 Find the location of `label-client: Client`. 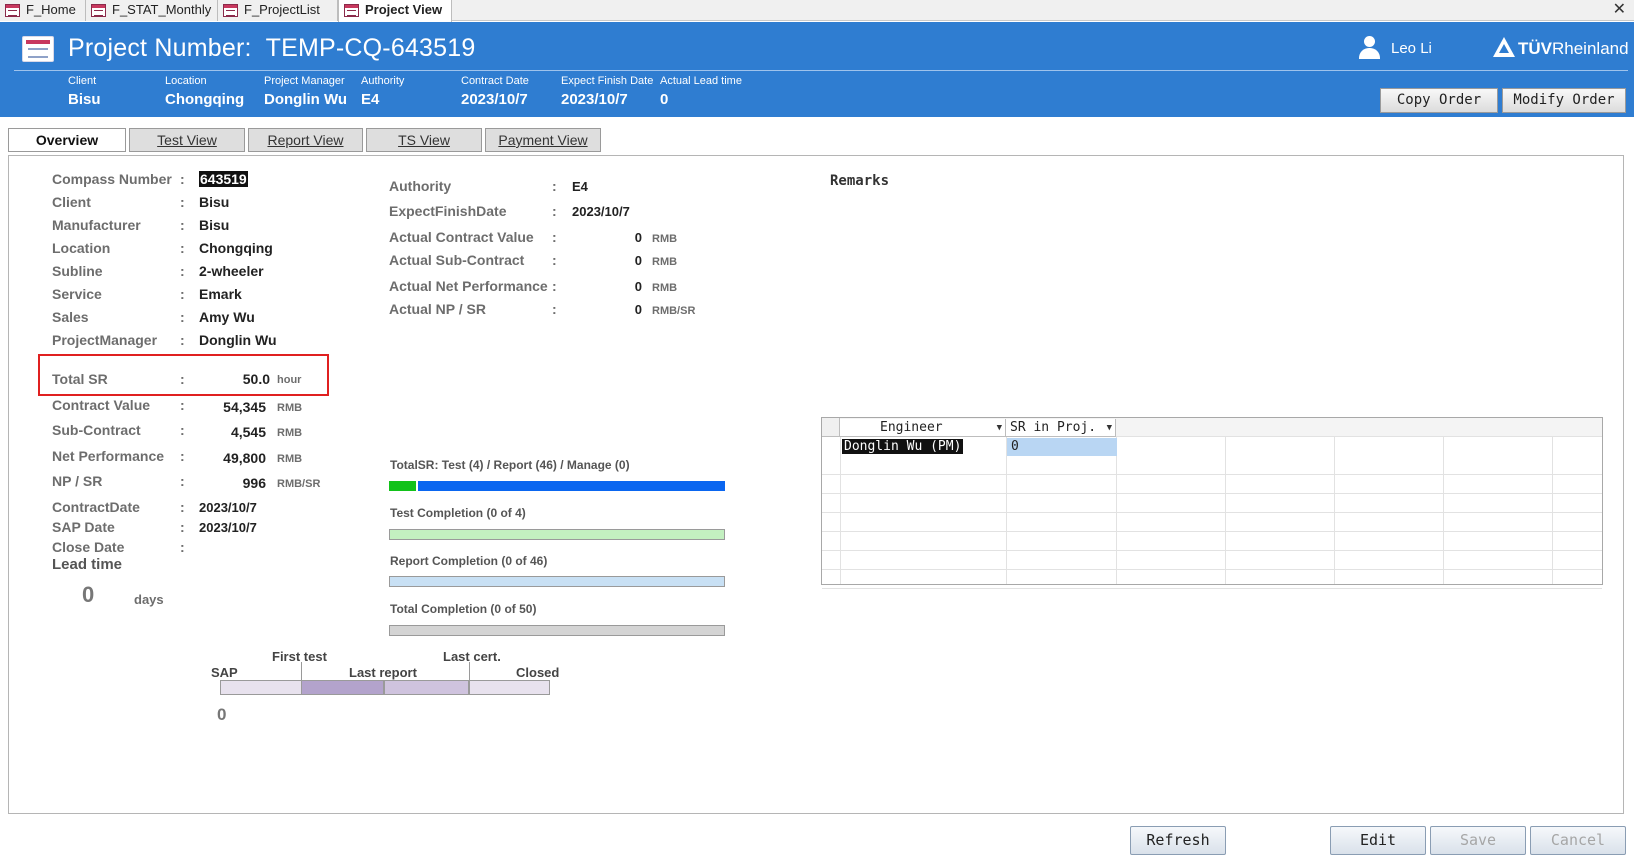

label-client: Client is located at coordinates (71, 202).